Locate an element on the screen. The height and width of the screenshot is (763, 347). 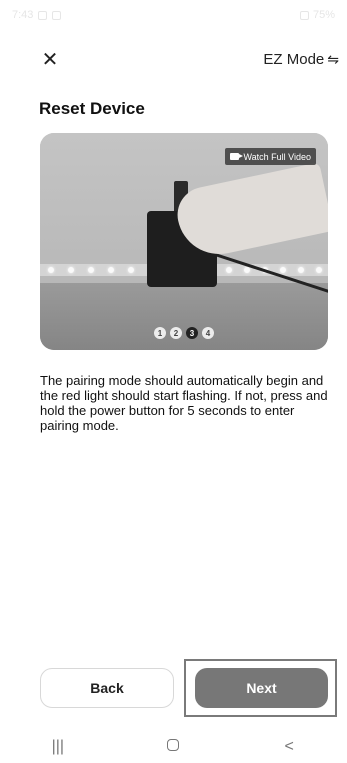
system-back-button: < is located at coordinates (289, 747).